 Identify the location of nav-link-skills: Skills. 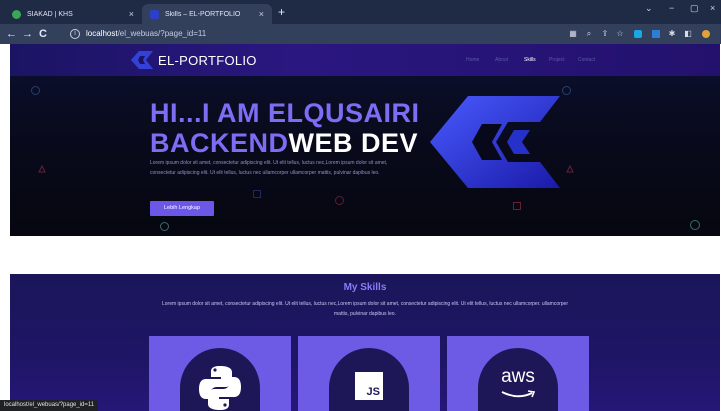
(530, 60).